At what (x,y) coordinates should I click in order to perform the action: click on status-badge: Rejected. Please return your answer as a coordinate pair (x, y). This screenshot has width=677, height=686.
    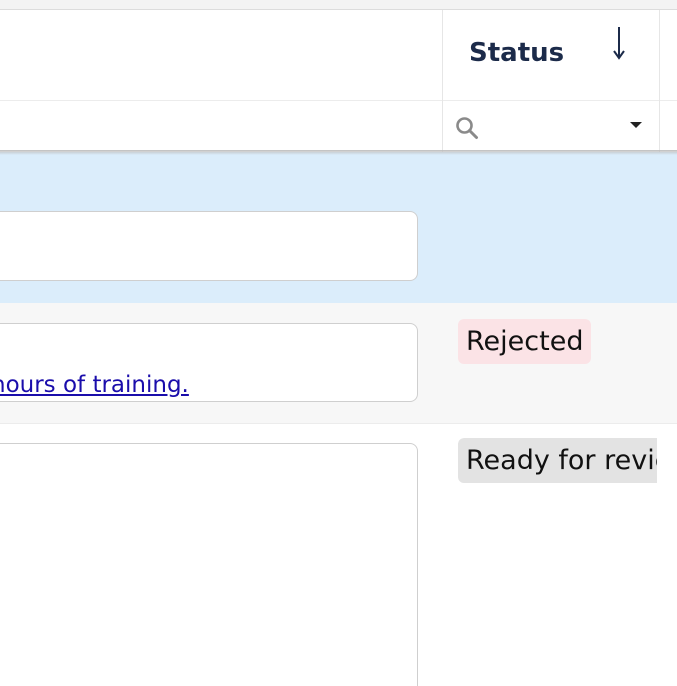
    Looking at the image, I should click on (525, 341).